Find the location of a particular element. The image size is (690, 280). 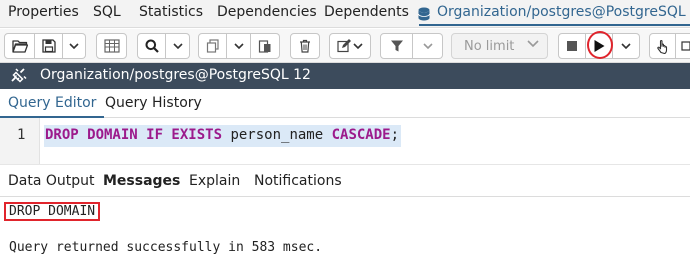

row-limit-select: No limit is located at coordinates (499, 46).